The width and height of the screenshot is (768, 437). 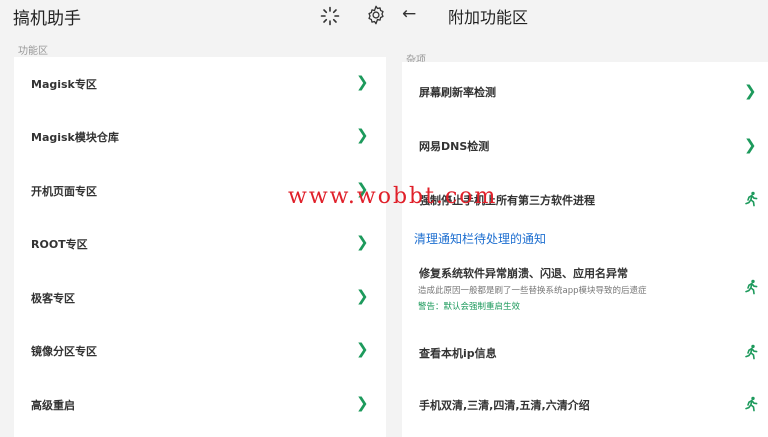 What do you see at coordinates (200, 137) in the screenshot?
I see `list-item-magisk-modules: Magisk模块仓库 ❯` at bounding box center [200, 137].